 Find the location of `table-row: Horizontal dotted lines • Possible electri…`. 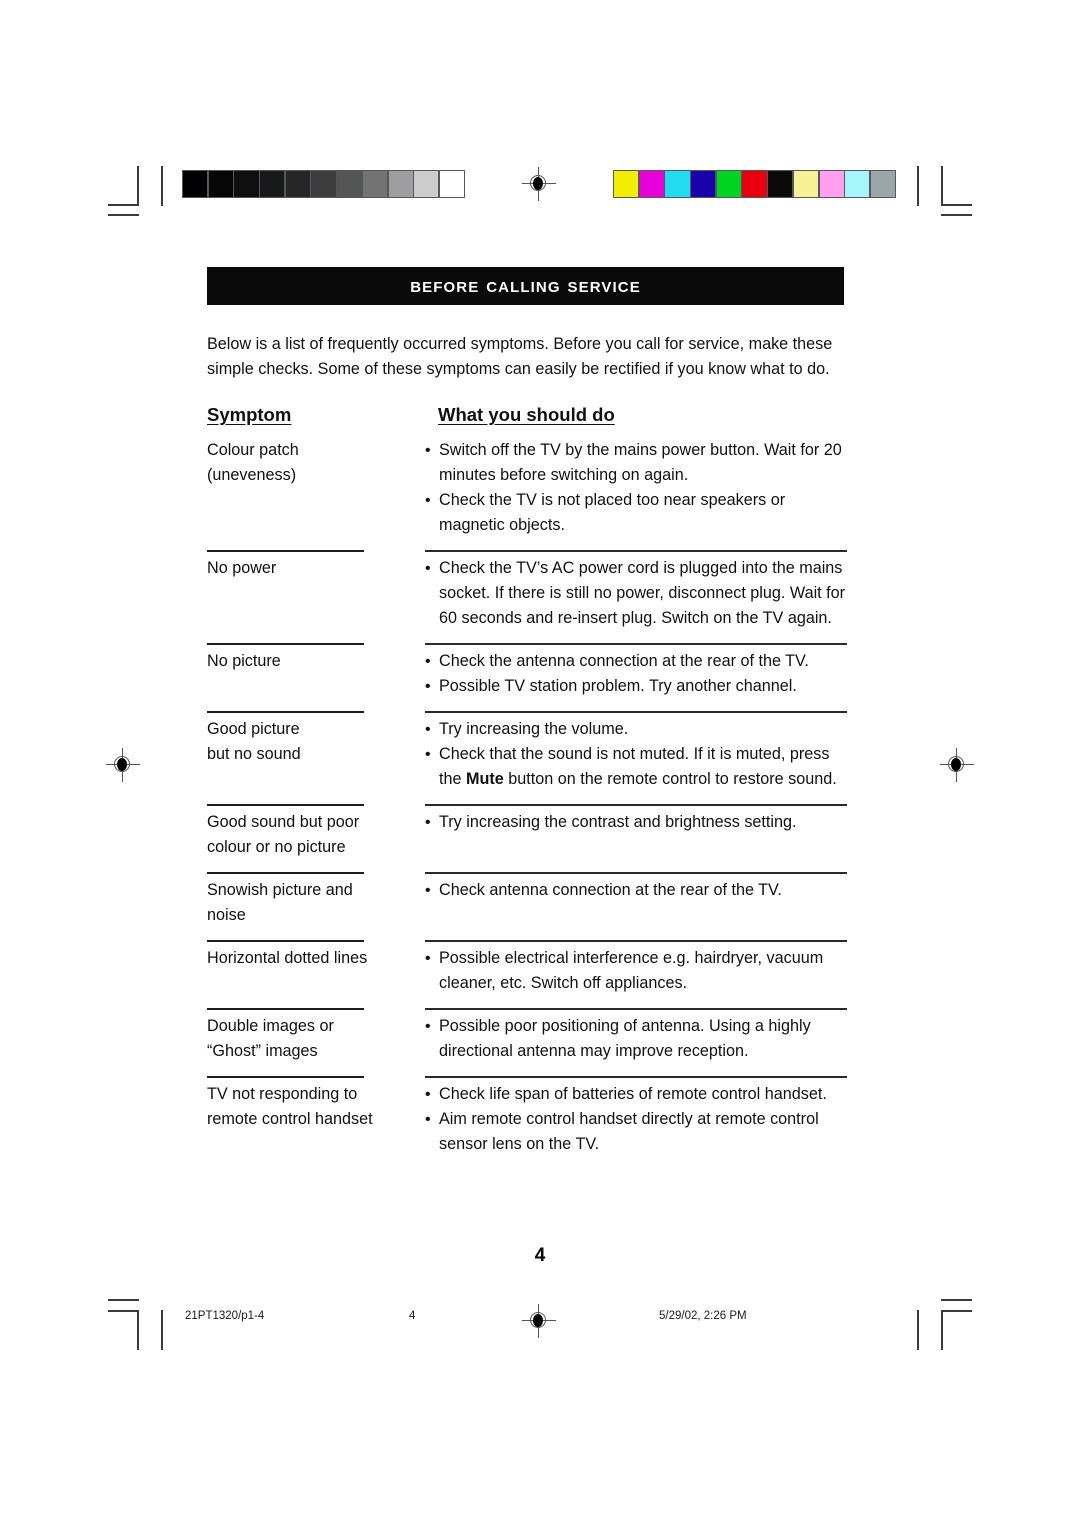

table-row: Horizontal dotted lines • Possible electri… is located at coordinates (527, 971).